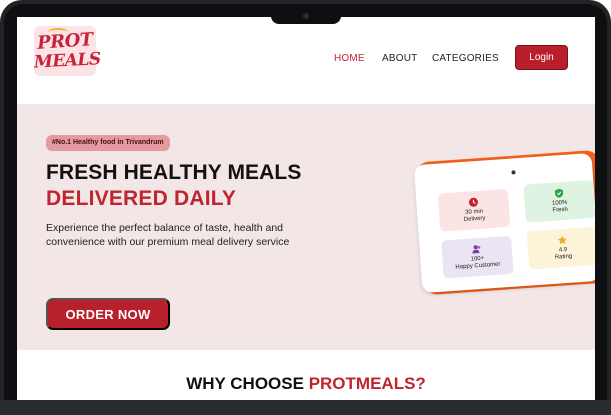 This screenshot has height=415, width=611. I want to click on stat-label: Happy Customer, so click(478, 266).